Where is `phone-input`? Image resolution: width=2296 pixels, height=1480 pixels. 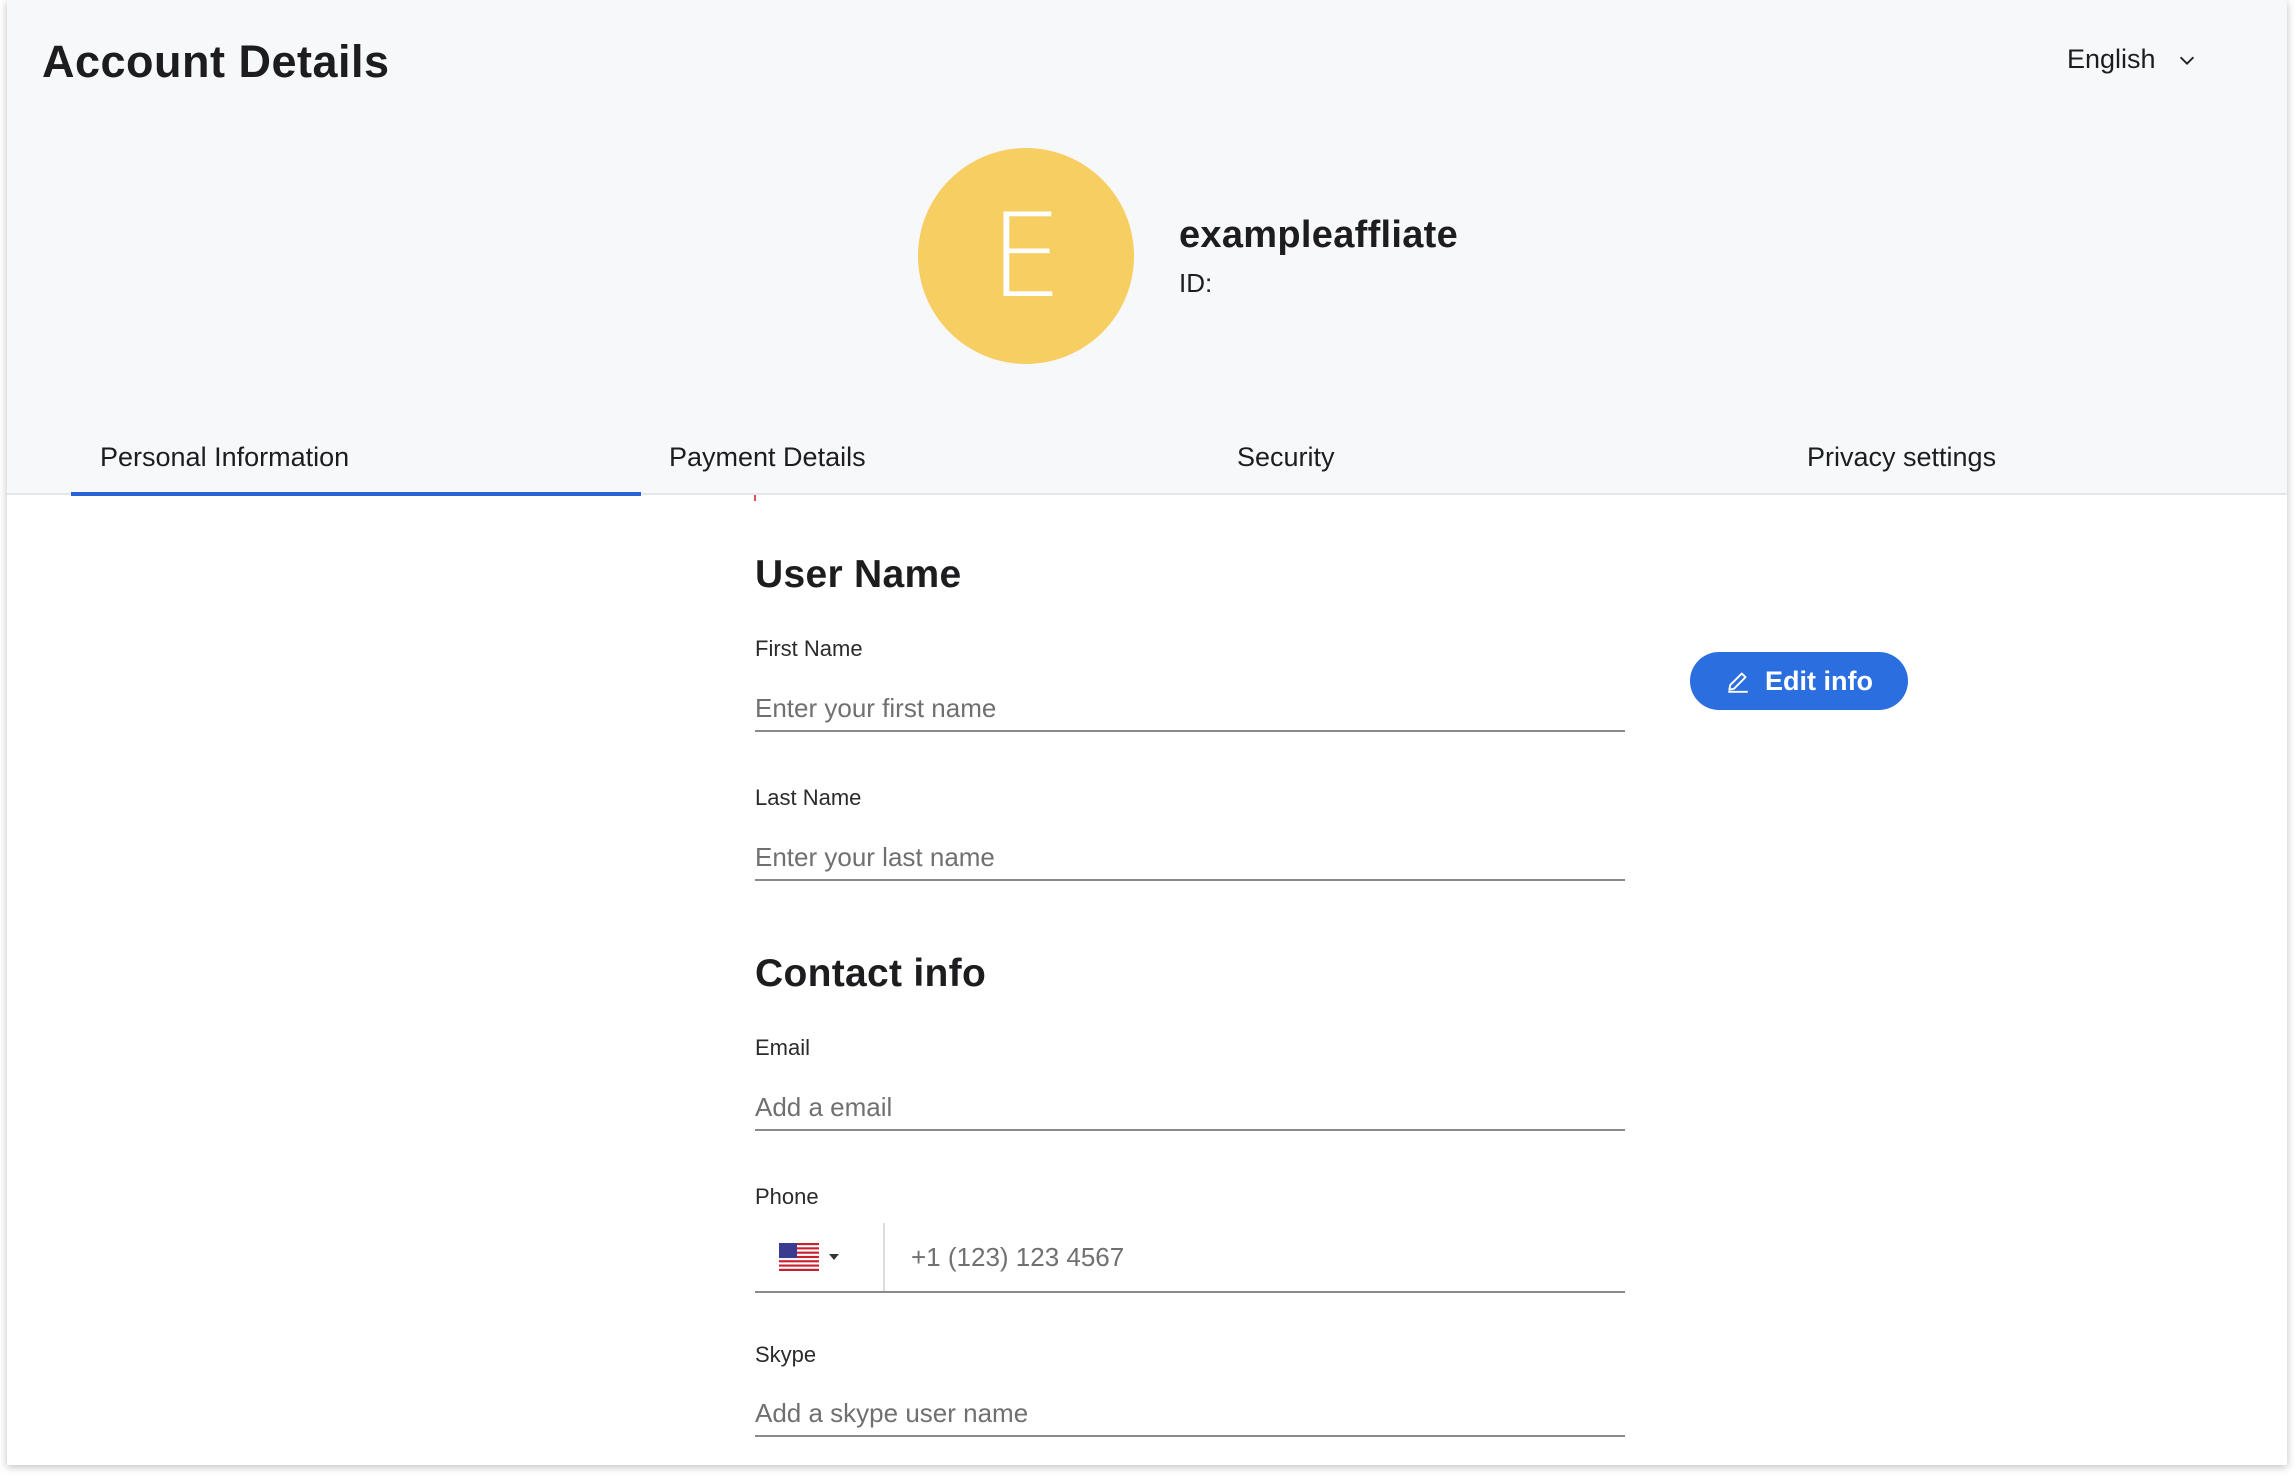
phone-input is located at coordinates (1255, 1257).